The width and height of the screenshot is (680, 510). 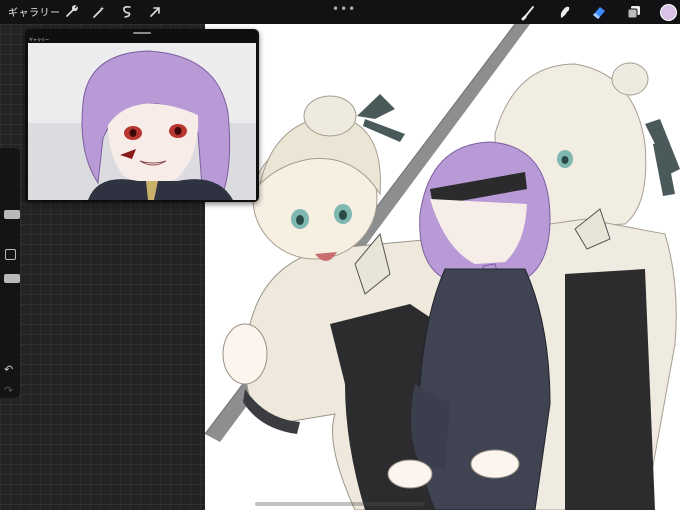 What do you see at coordinates (12, 278) in the screenshot?
I see `opacity-knob` at bounding box center [12, 278].